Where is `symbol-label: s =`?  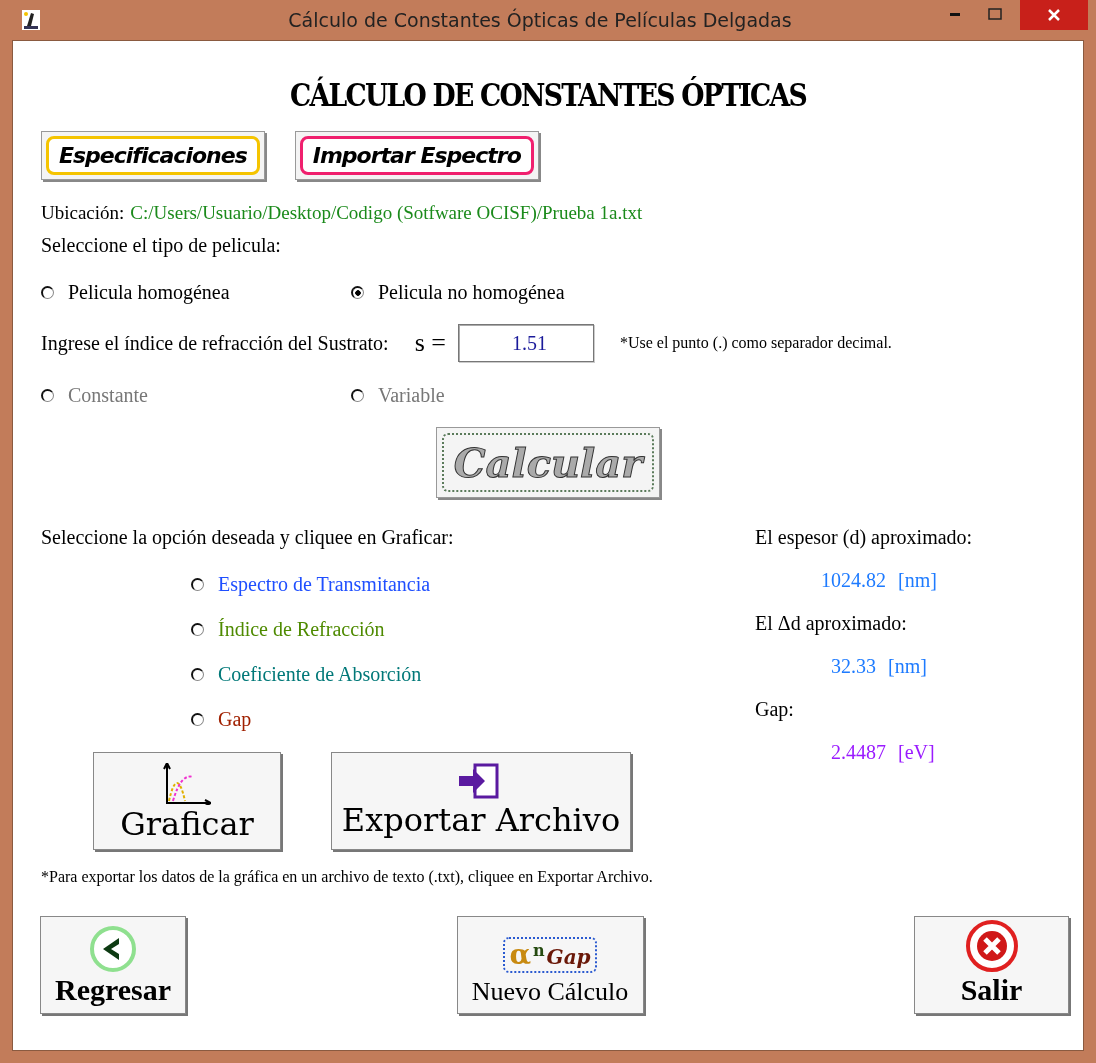
symbol-label: s = is located at coordinates (430, 343).